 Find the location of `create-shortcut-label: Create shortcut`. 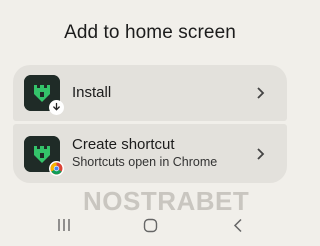

create-shortcut-label: Create shortcut is located at coordinates (123, 144).